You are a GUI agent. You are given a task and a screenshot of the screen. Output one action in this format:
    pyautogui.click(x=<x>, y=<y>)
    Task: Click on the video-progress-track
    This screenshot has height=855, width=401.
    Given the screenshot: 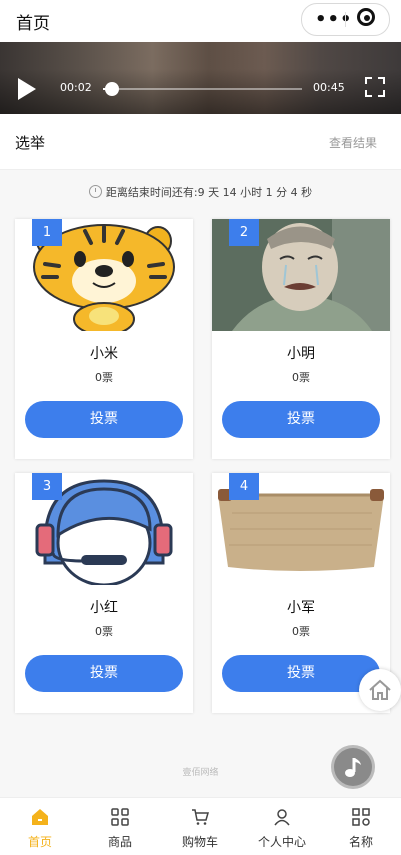 What is the action you would take?
    pyautogui.click(x=202, y=89)
    